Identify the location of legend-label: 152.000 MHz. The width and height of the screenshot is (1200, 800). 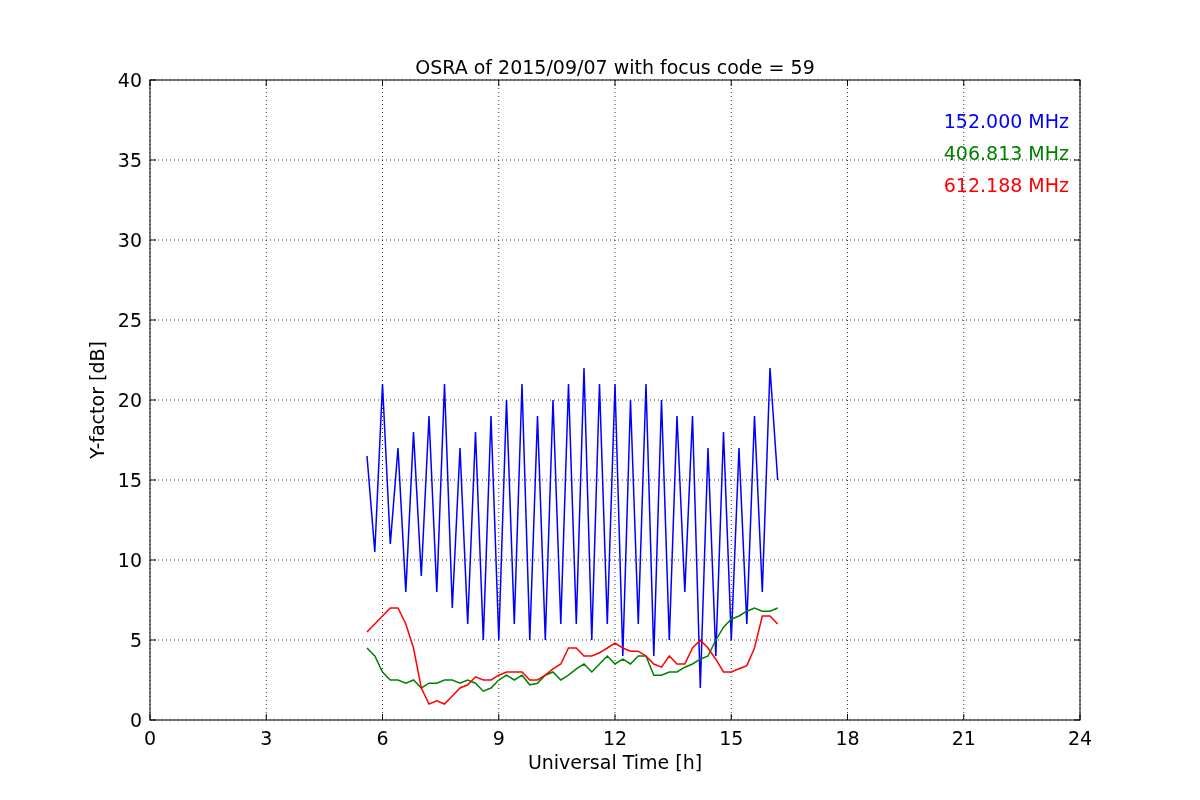
(1006, 121).